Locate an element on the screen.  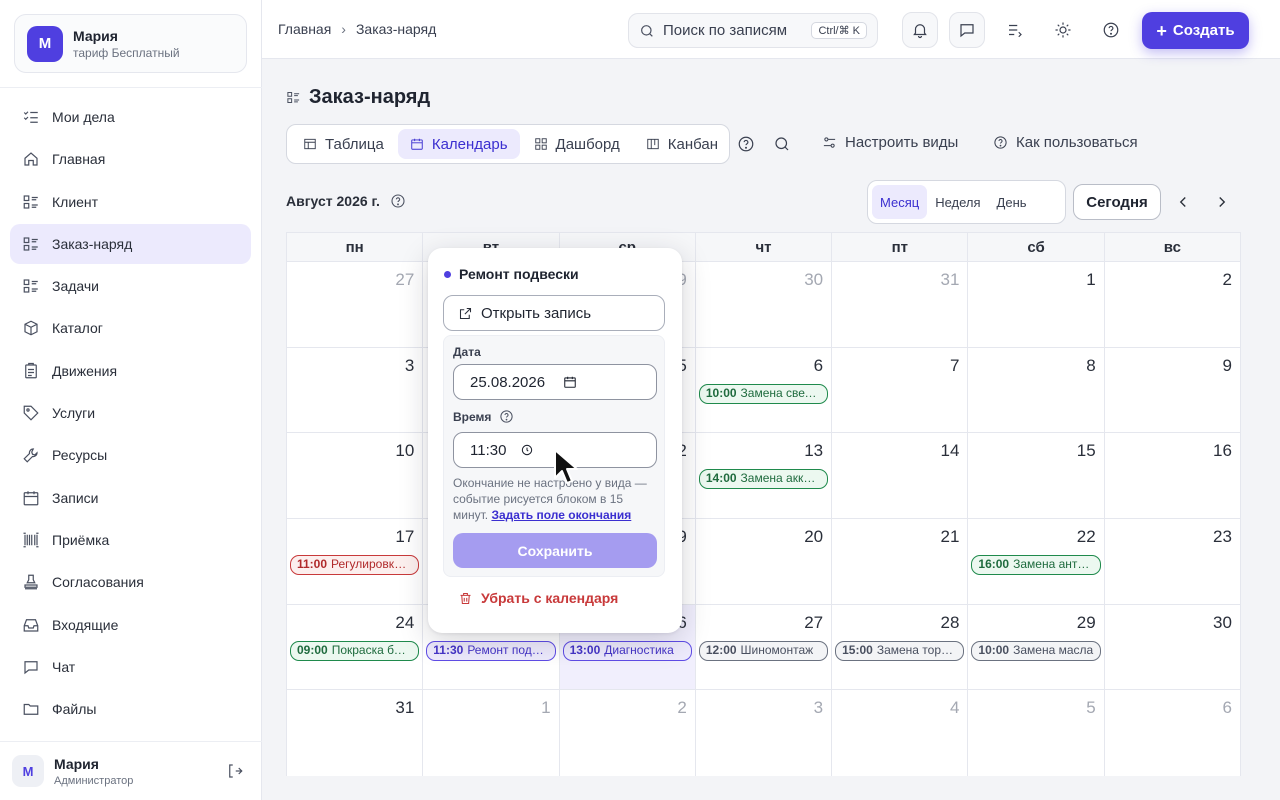
help-button is located at coordinates (1111, 30).